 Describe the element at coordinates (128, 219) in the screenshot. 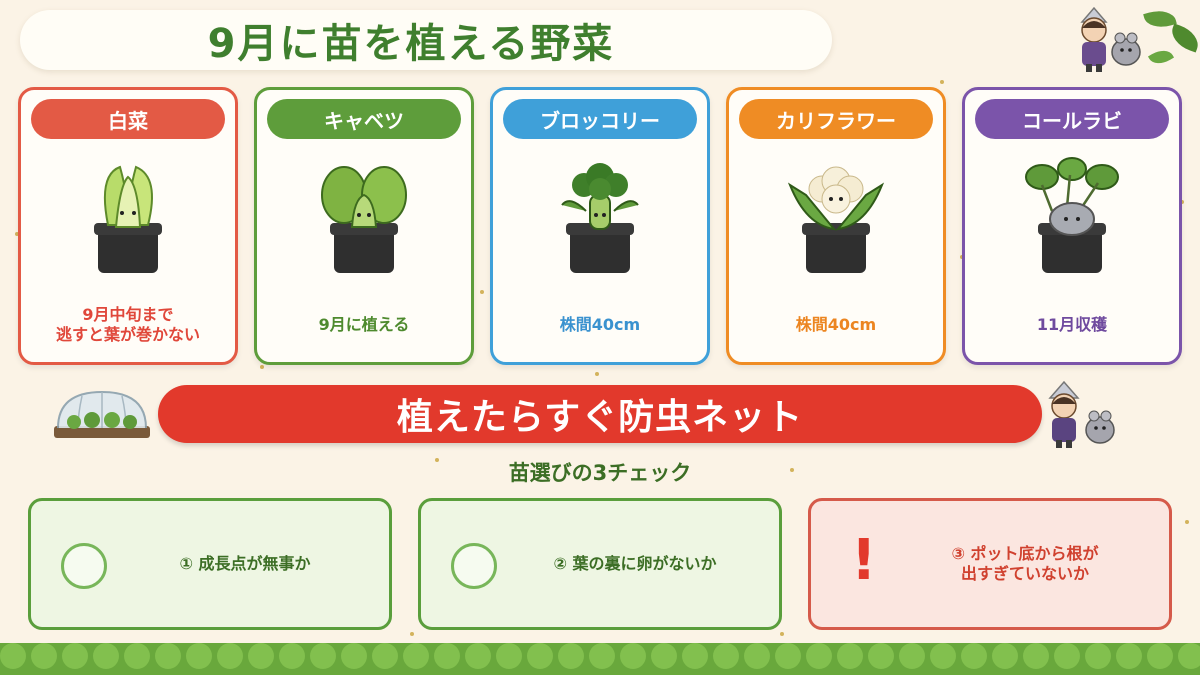

I see `napa-cabbage-icon` at that location.